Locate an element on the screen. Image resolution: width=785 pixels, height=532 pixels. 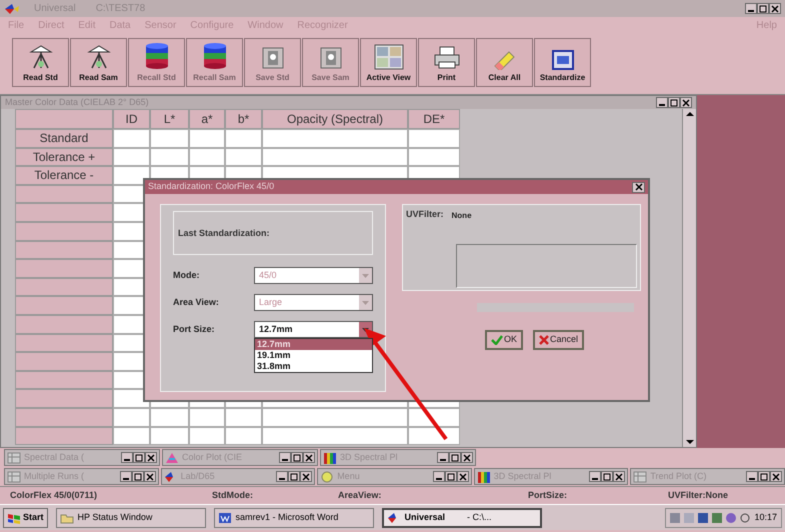
dropdown-option: 19.1mm is located at coordinates (313, 355).